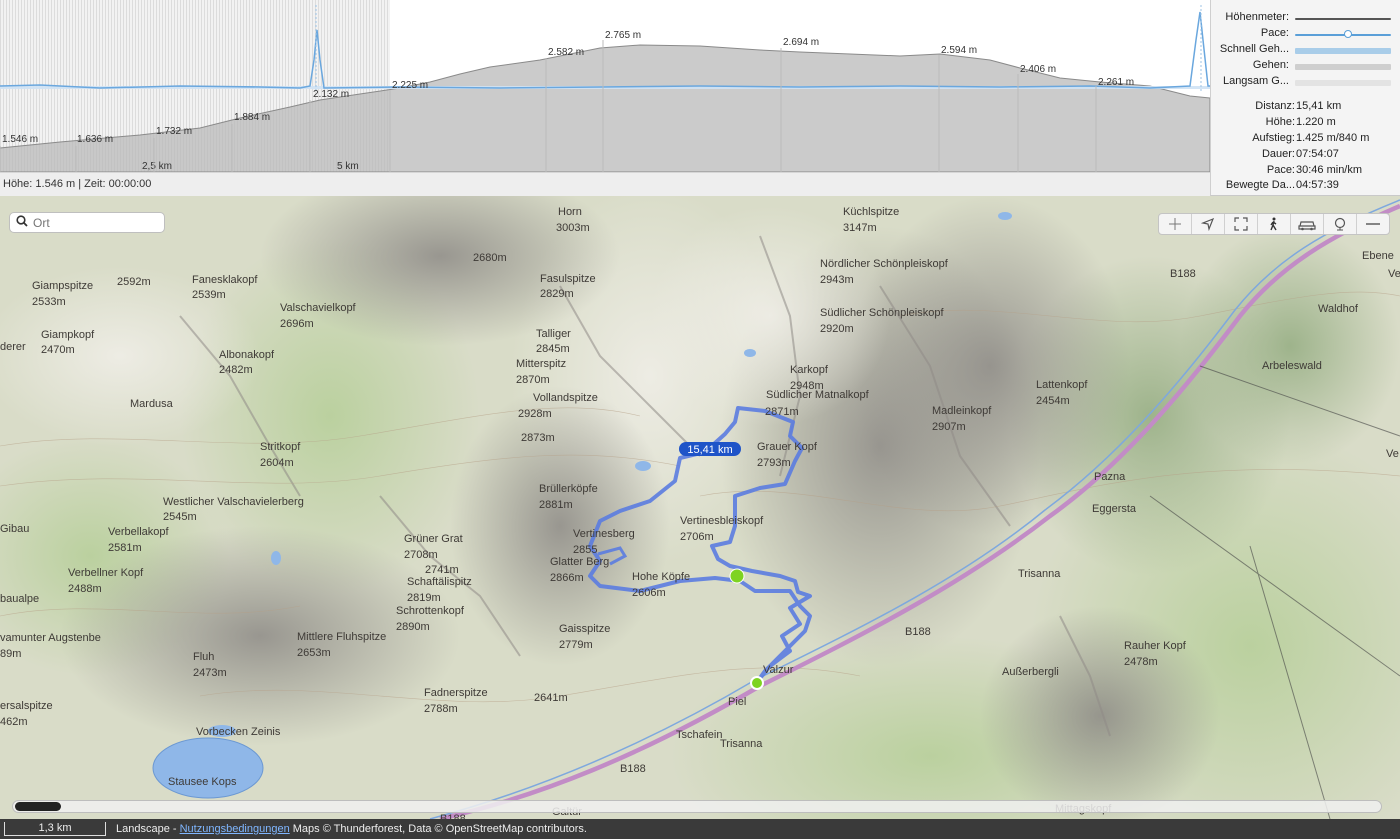 This screenshot has width=1400, height=839. Describe the element at coordinates (557, 294) in the screenshot. I see `map-label: 2829m` at that location.